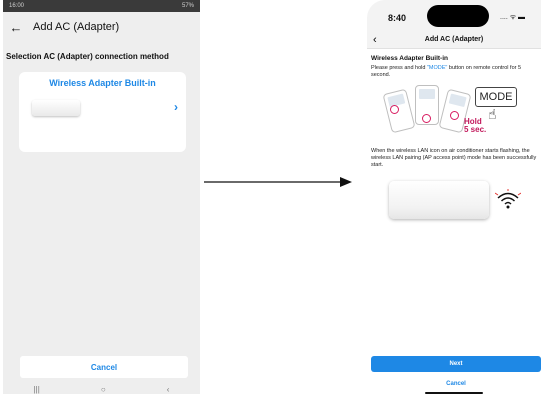 This screenshot has height=397, width=541. I want to click on wifi-flashing-icon, so click(508, 199).